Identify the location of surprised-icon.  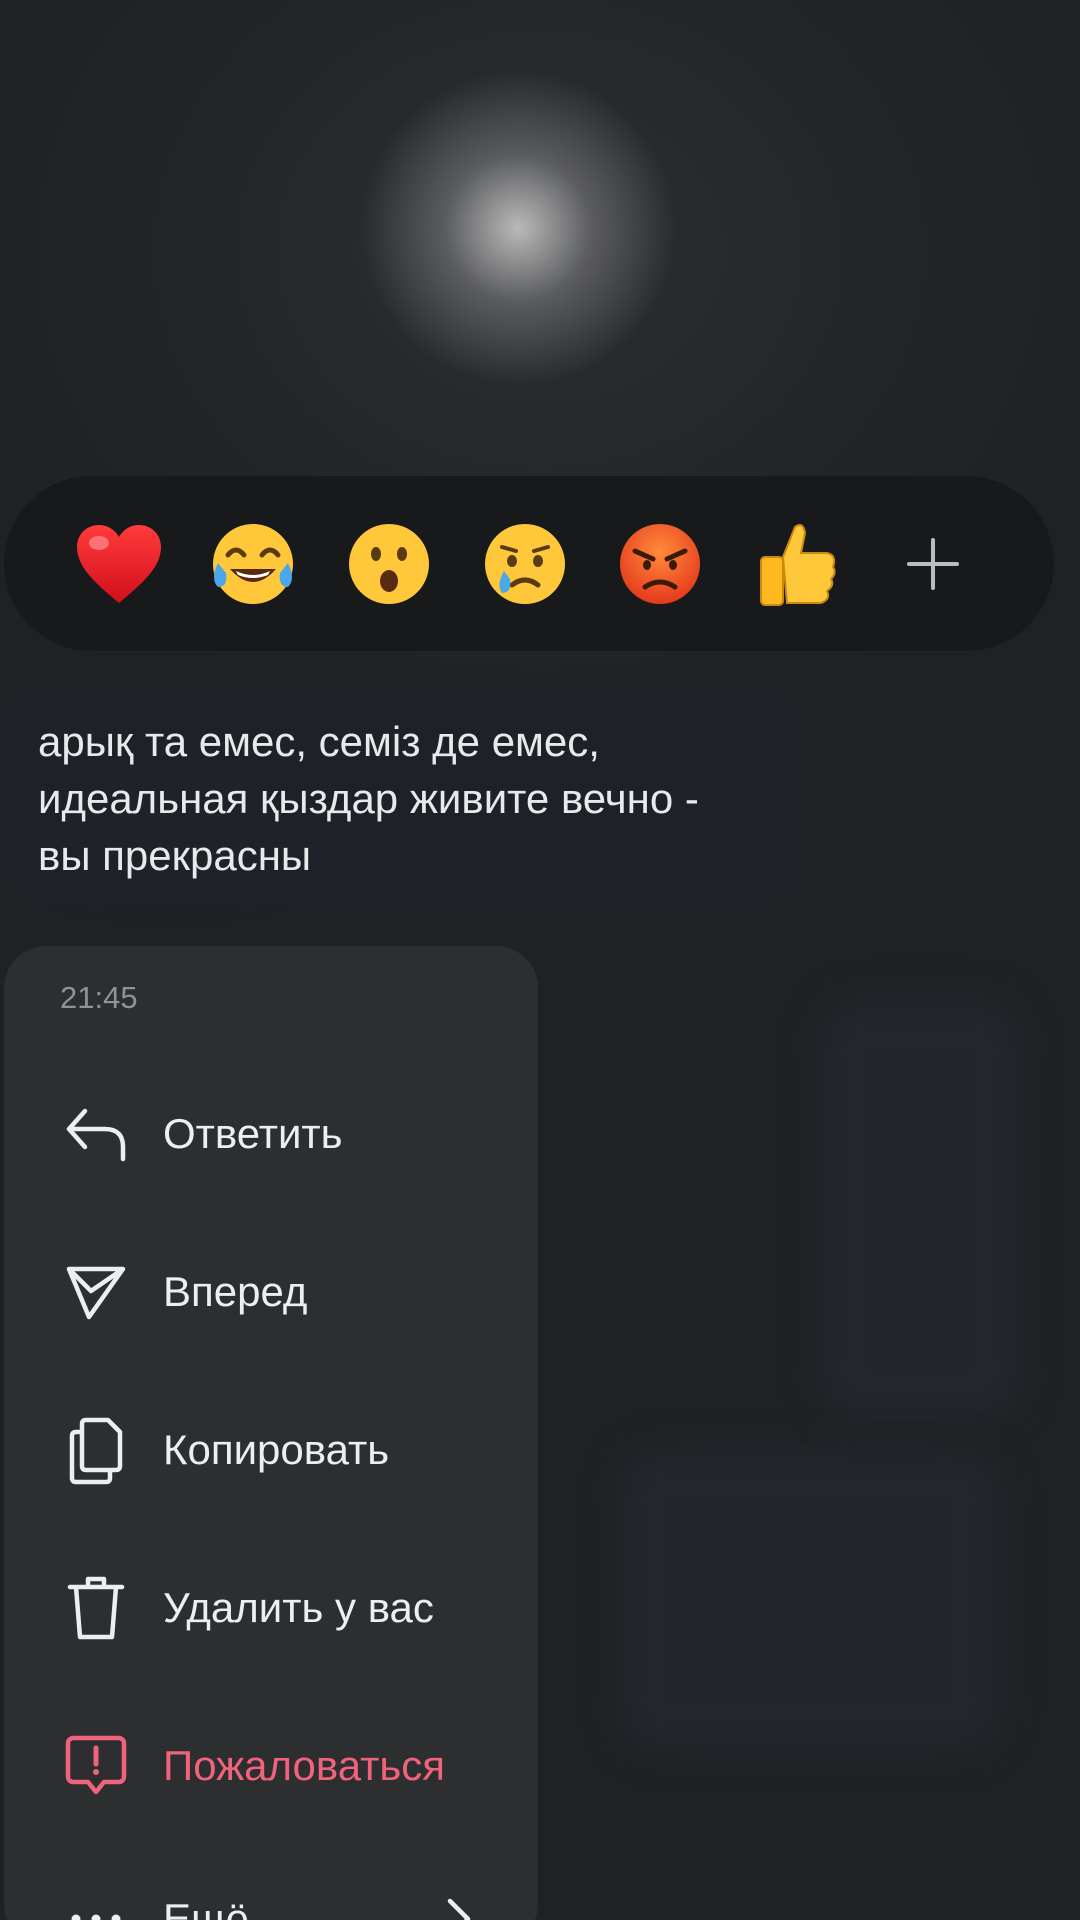
(389, 564).